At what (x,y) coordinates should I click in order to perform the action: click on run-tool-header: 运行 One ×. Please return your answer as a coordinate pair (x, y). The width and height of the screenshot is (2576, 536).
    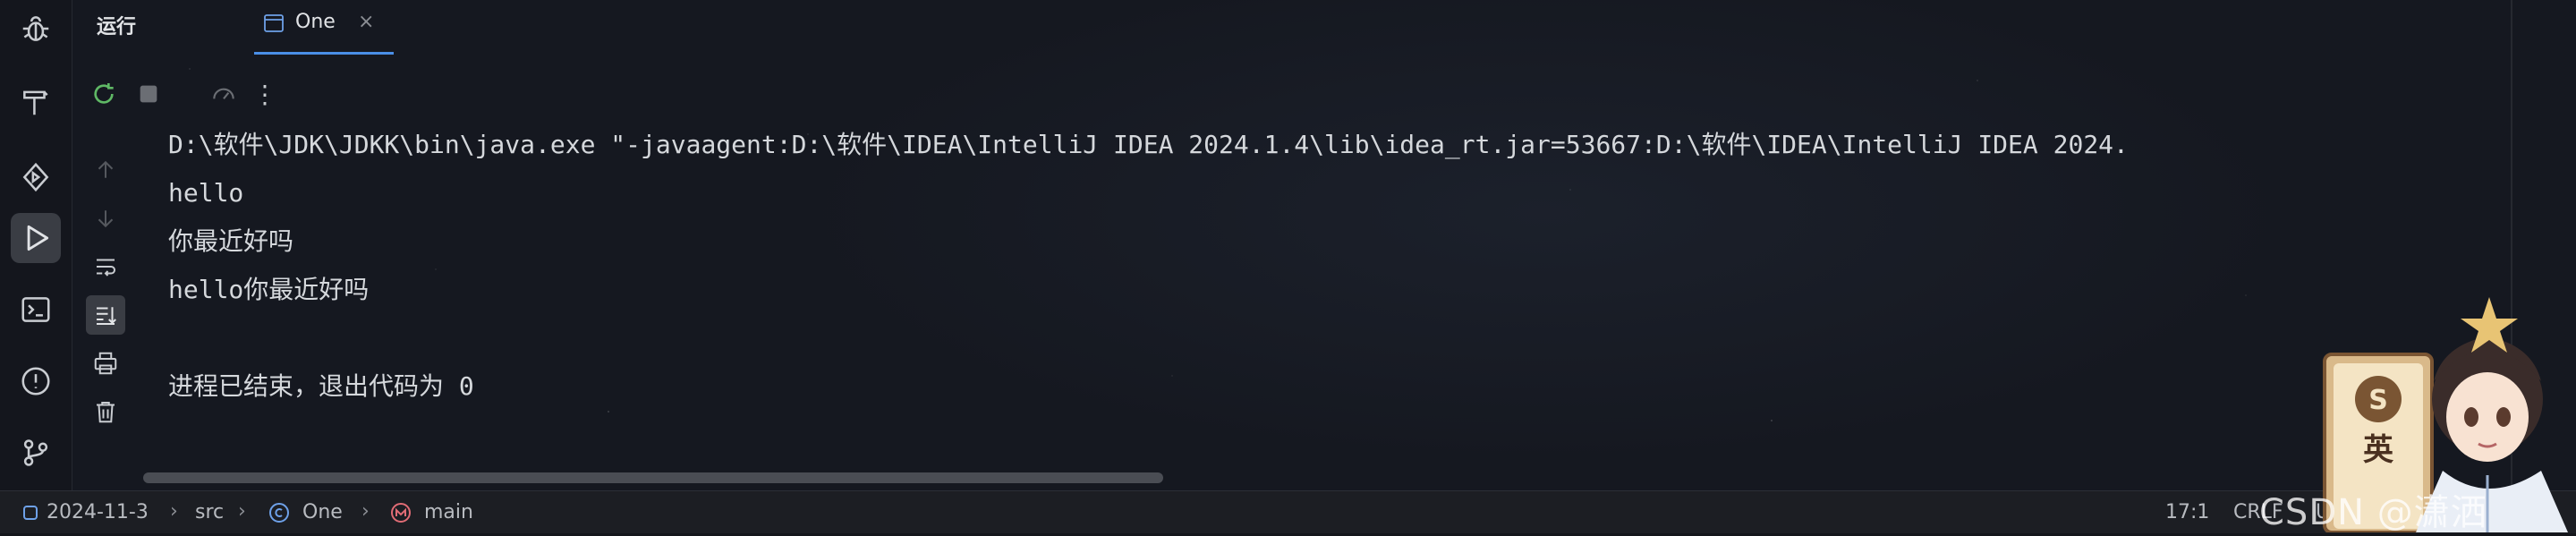
    Looking at the image, I should click on (1324, 27).